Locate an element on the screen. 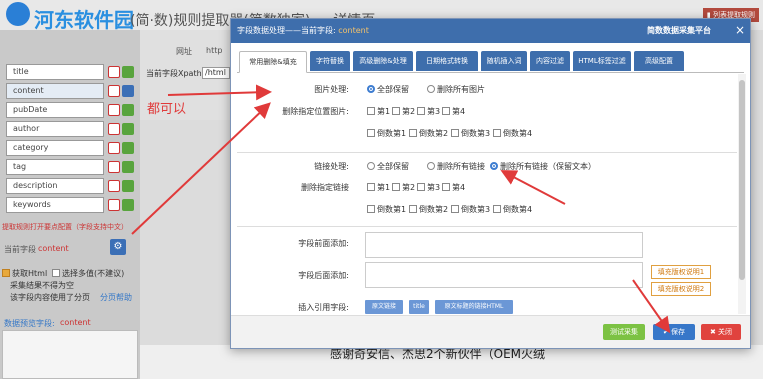 The width and height of the screenshot is (763, 379). arrow-to-tabs is located at coordinates (201, 168).